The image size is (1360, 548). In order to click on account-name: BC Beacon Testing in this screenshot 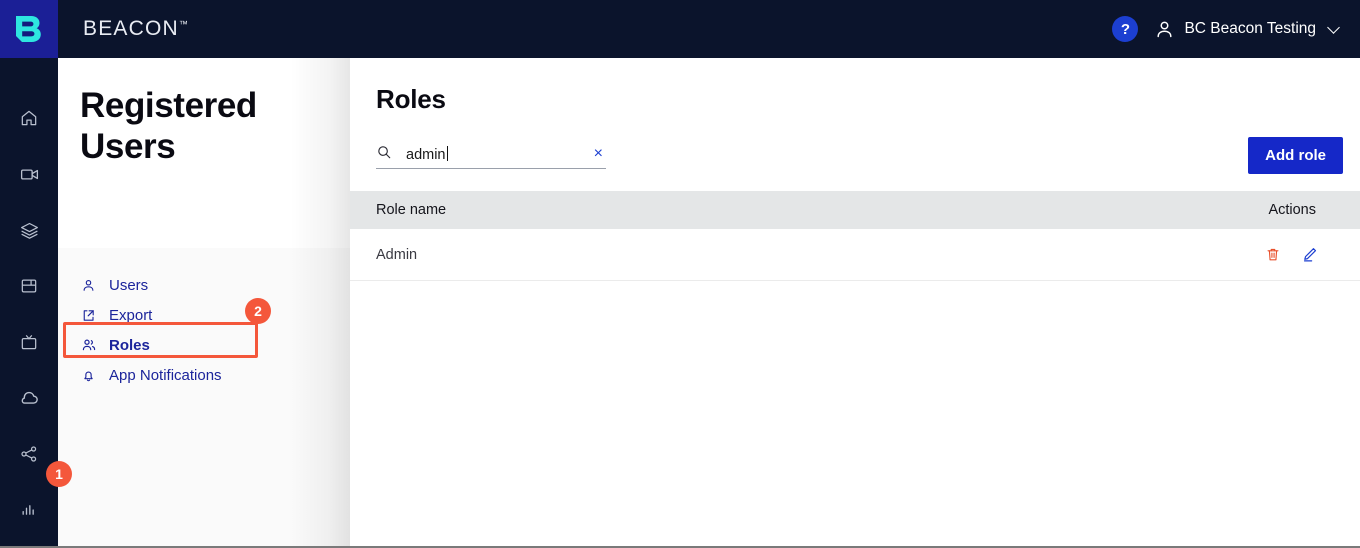, I will do `click(1250, 28)`.